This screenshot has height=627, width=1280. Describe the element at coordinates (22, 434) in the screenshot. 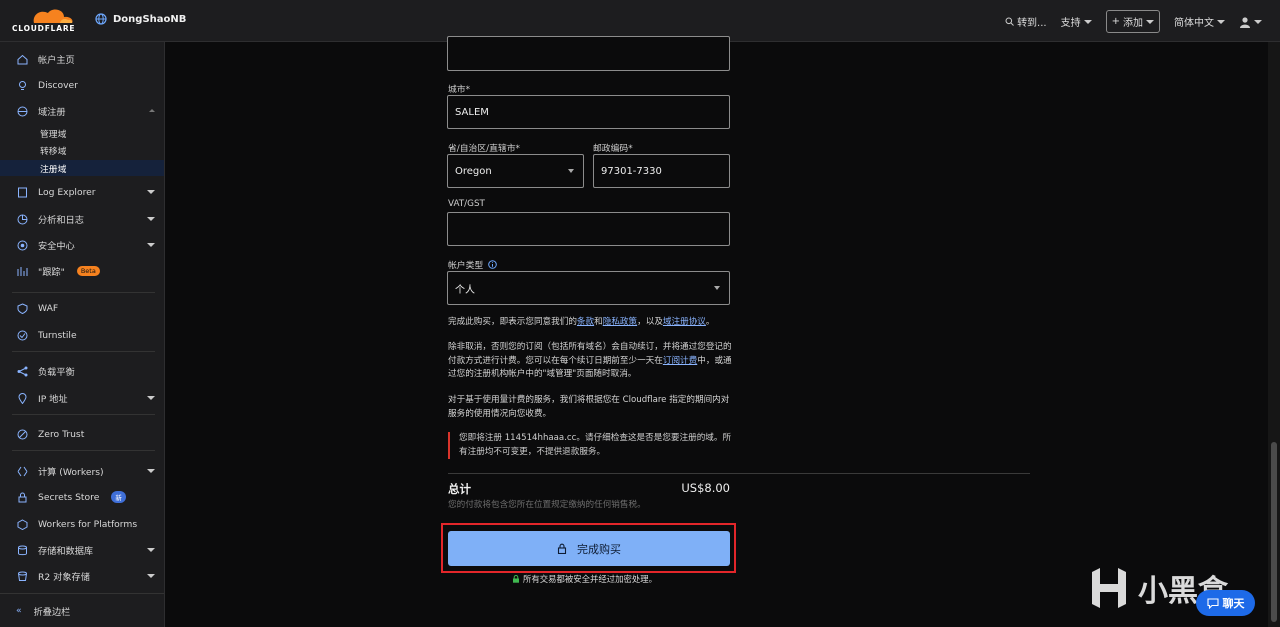

I see `zero-trust-icon` at that location.